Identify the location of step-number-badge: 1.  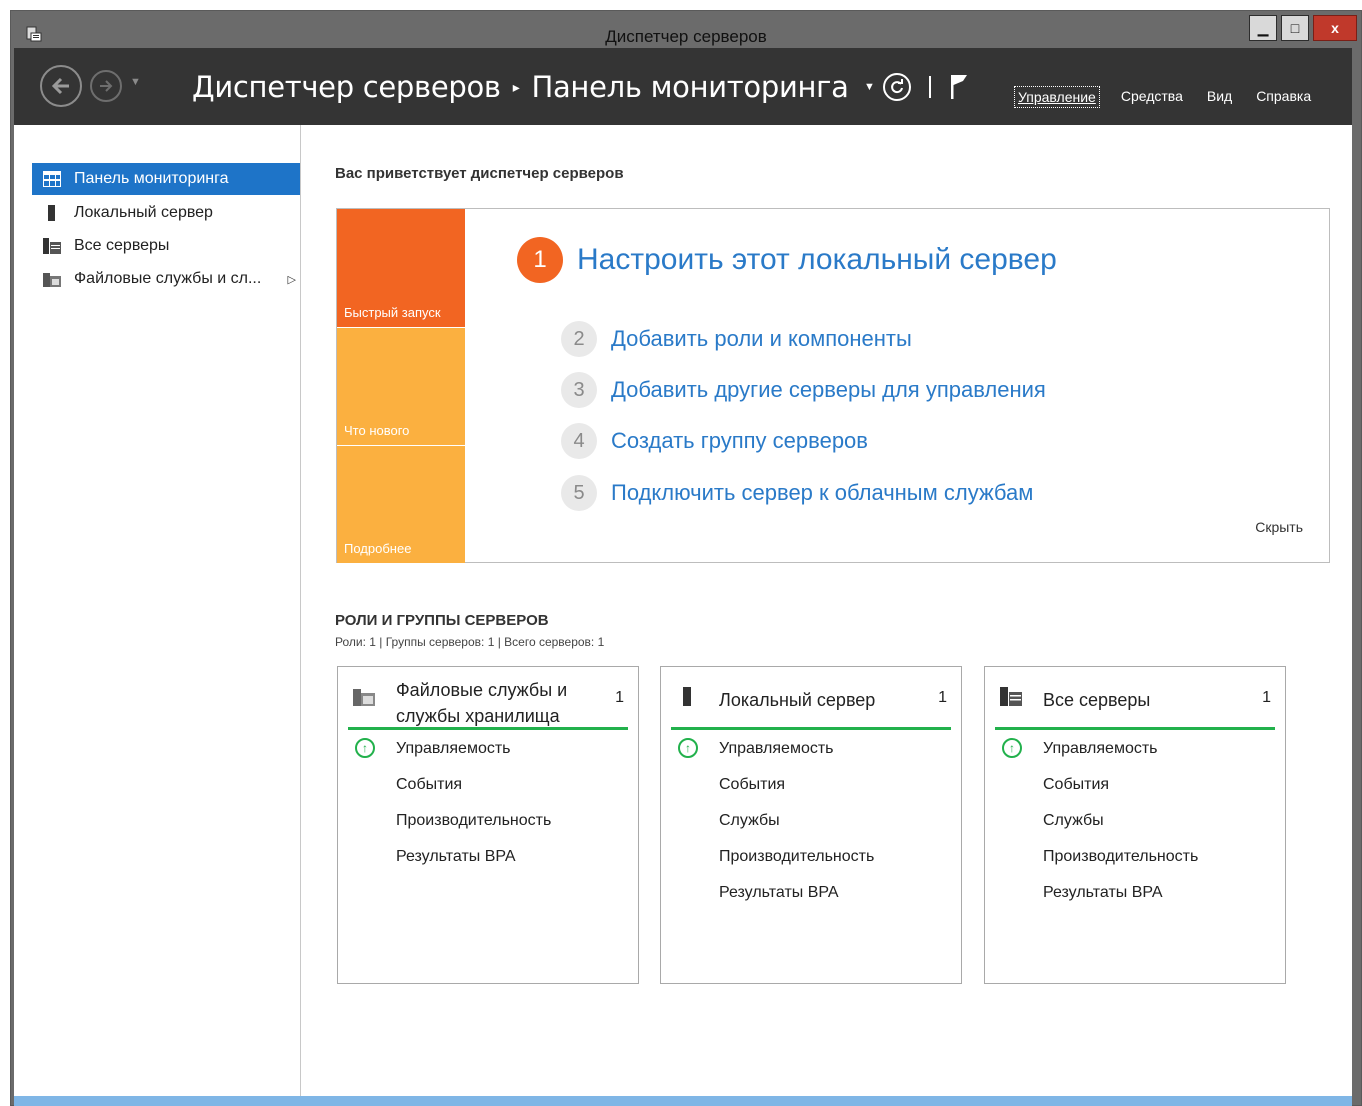
(540, 260).